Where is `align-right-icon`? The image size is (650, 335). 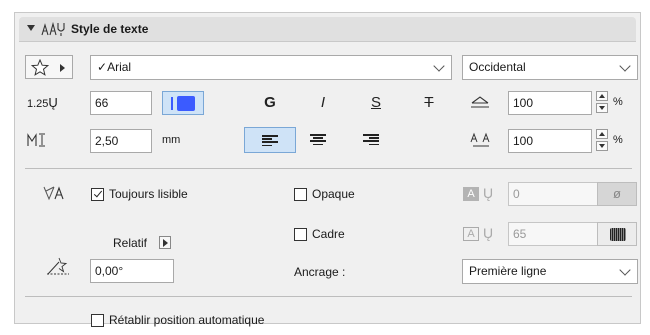 align-right-icon is located at coordinates (371, 140).